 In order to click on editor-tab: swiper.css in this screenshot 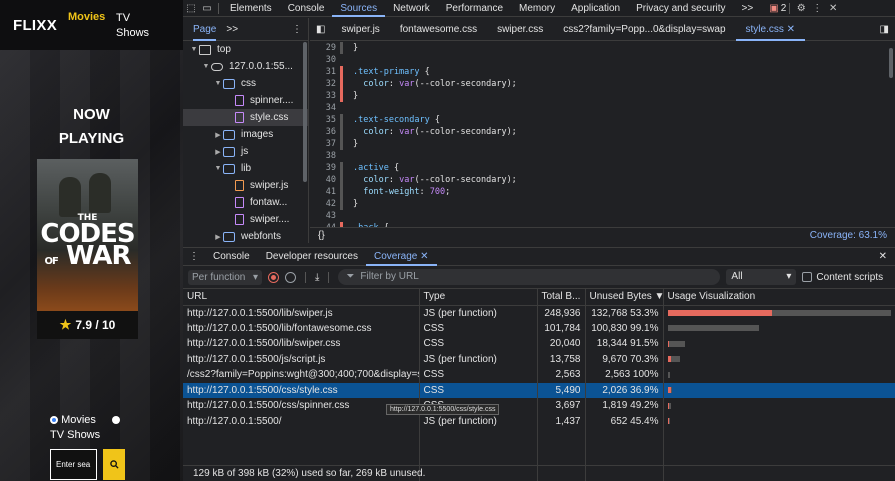, I will do `click(520, 29)`.